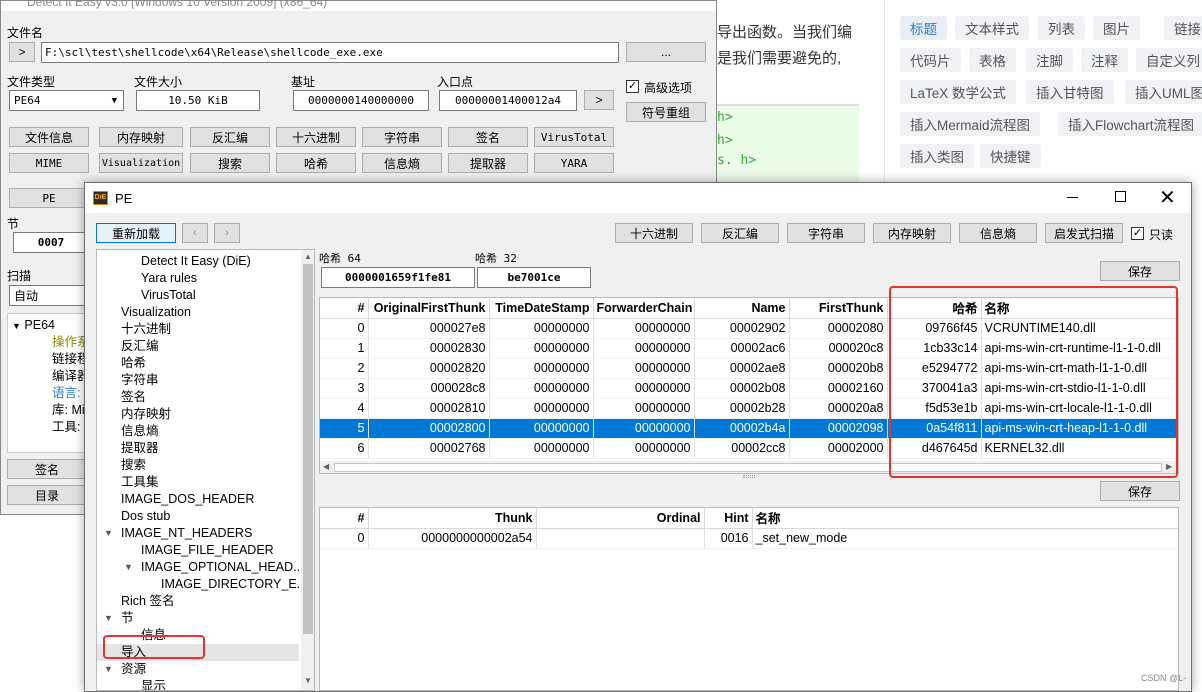 The image size is (1202, 692). Describe the element at coordinates (1116, 28) in the screenshot. I see `tag-image: 图片` at that location.